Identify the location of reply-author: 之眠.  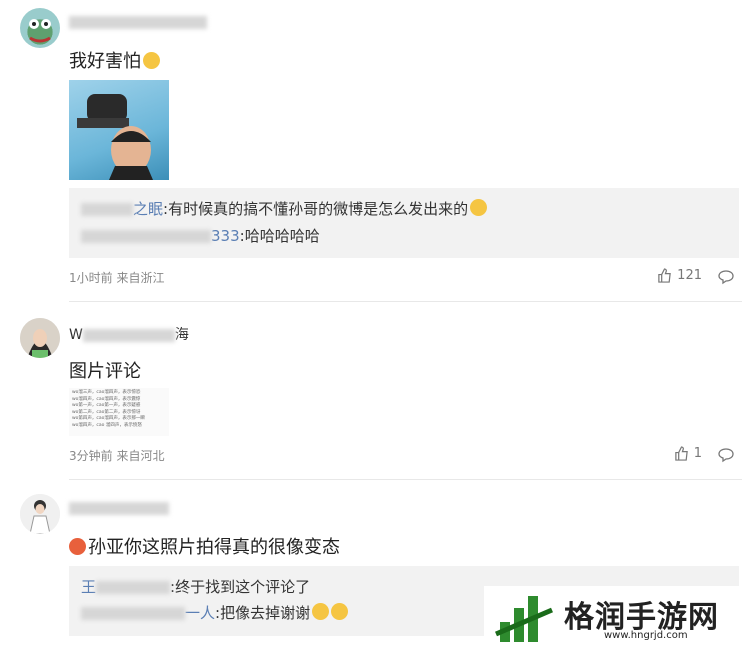
(148, 209).